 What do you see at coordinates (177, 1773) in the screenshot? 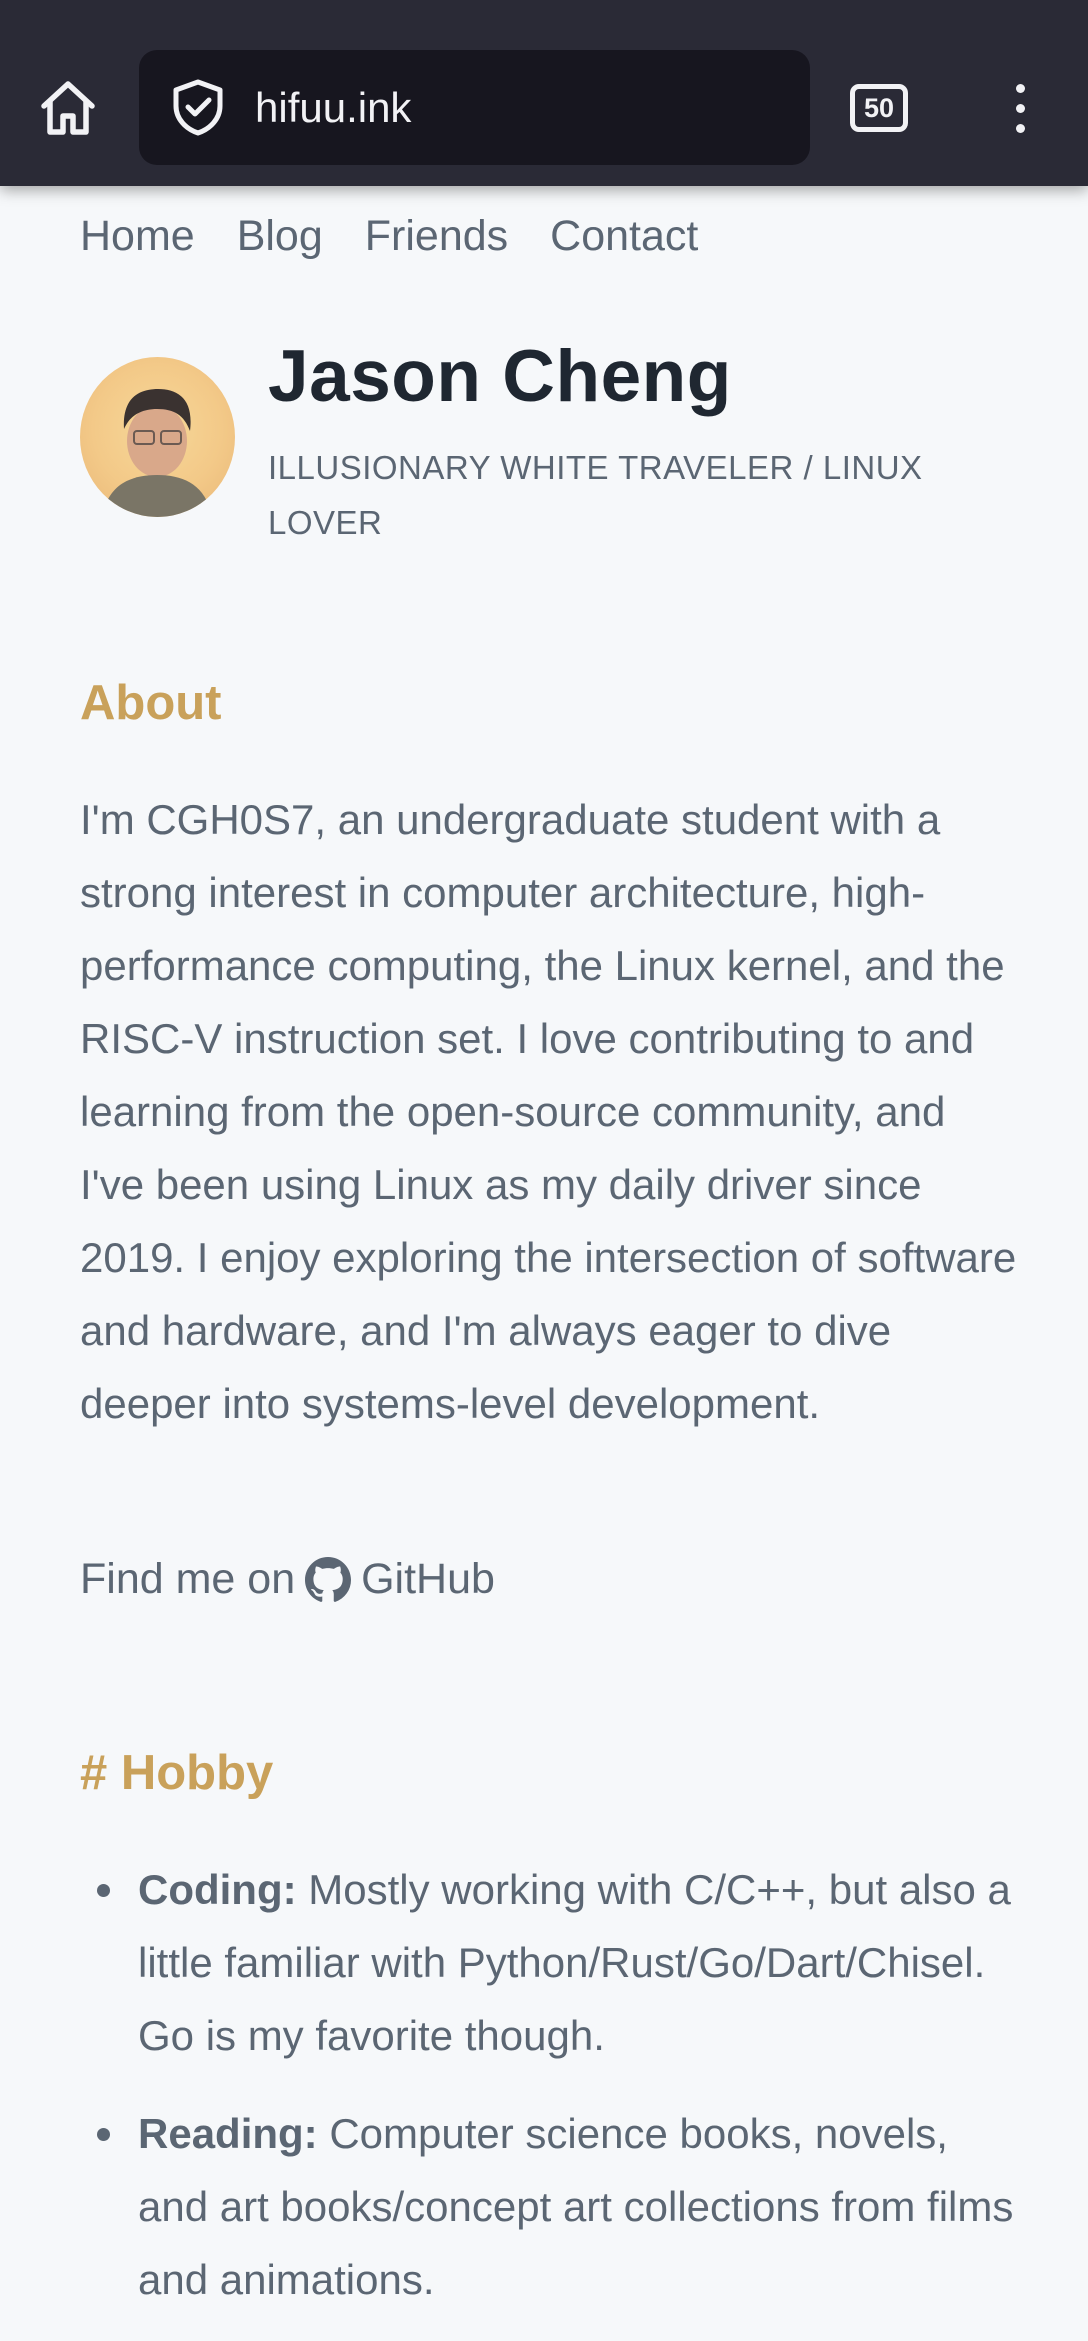
I see `hobby-heading: # Hobby` at bounding box center [177, 1773].